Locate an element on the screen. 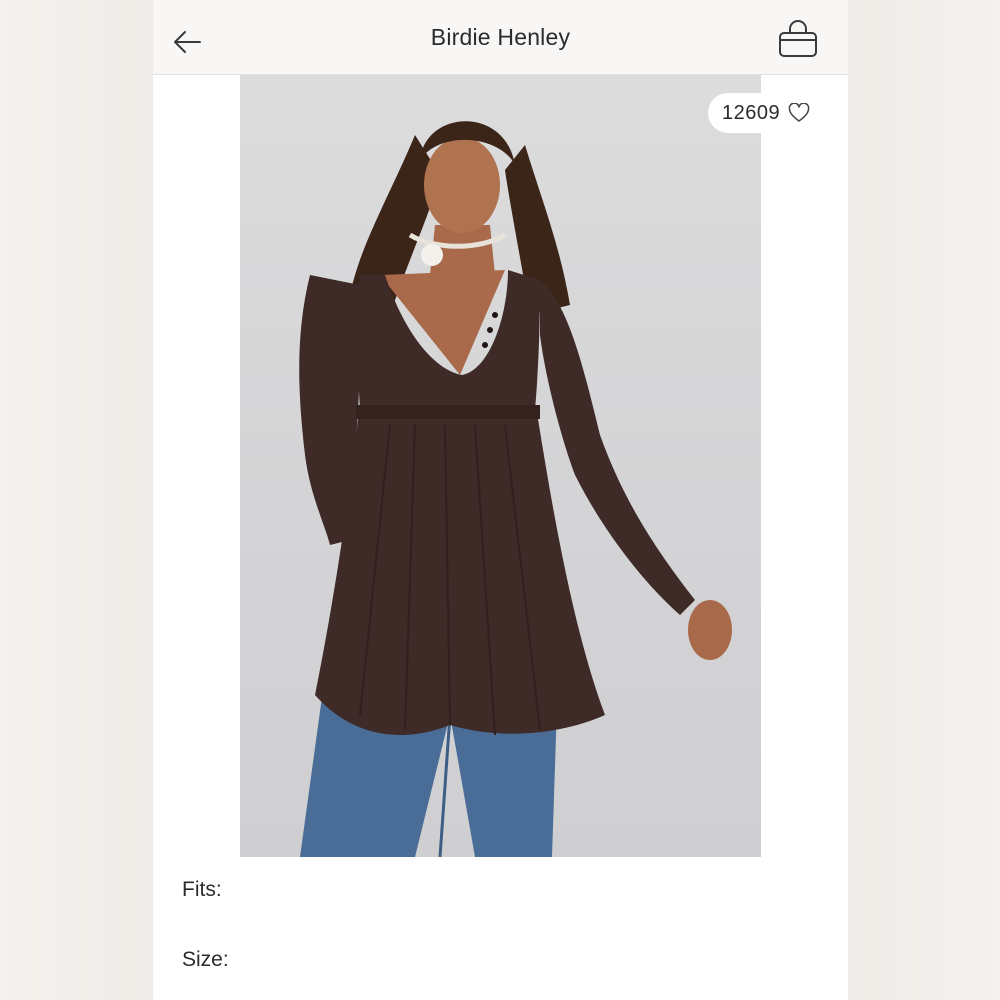 This screenshot has height=1000, width=1000. fits-label: Fits: is located at coordinates (202, 889).